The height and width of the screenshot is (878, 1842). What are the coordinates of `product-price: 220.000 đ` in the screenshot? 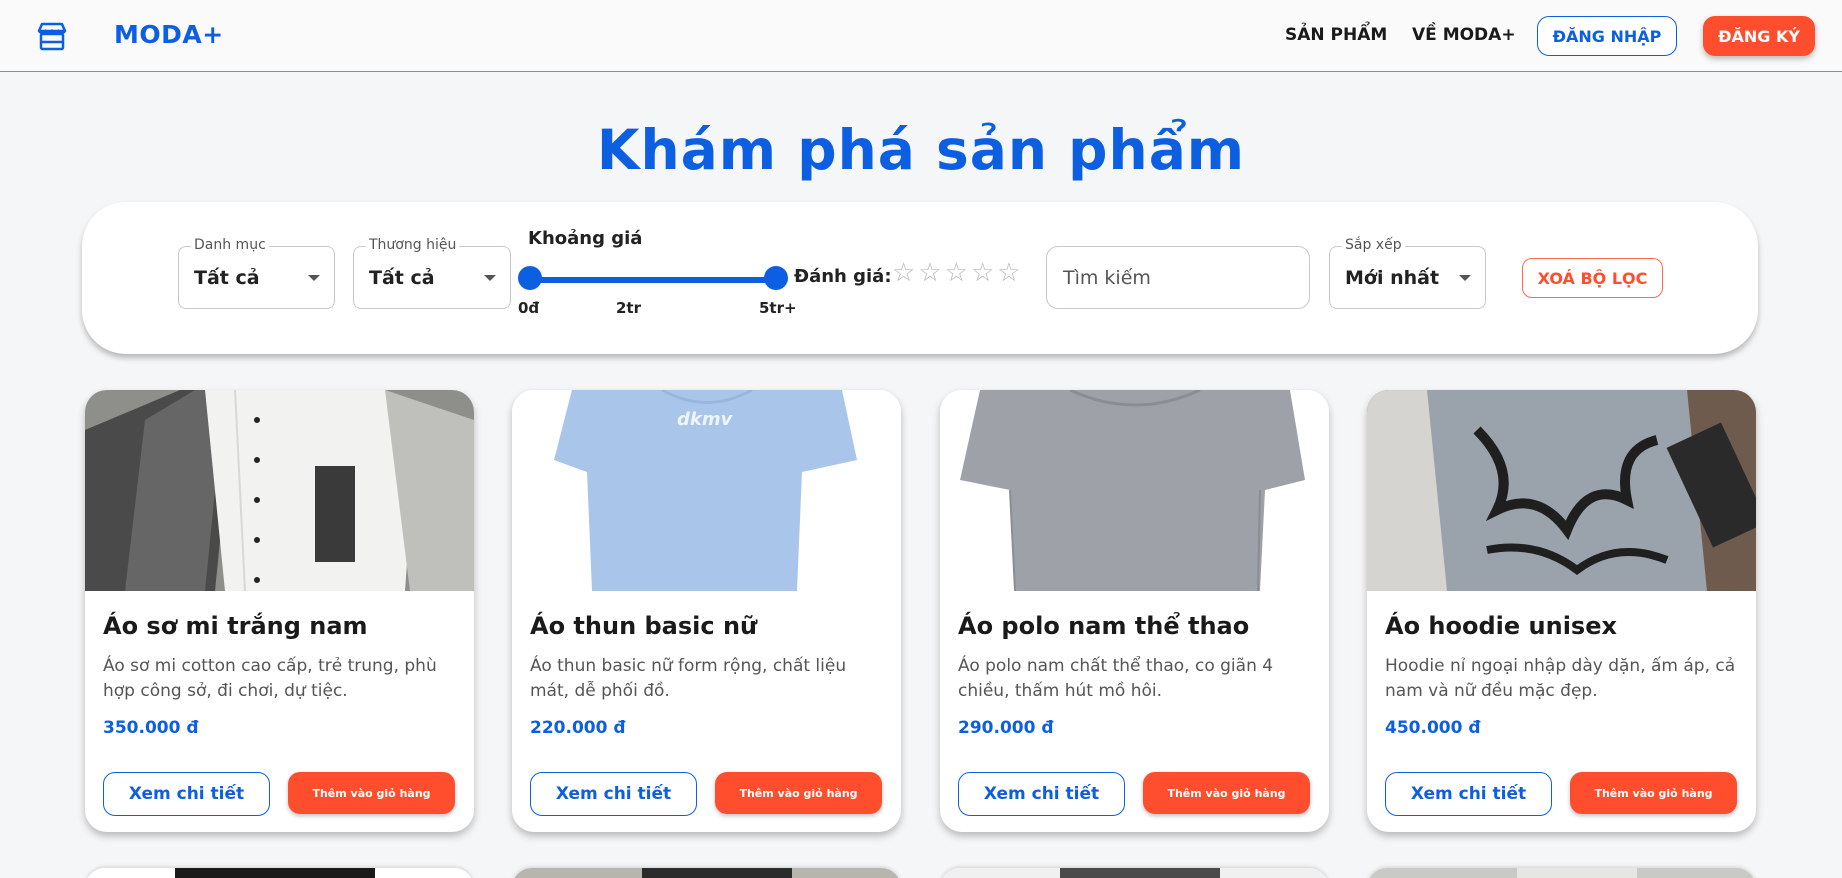 It's located at (578, 728).